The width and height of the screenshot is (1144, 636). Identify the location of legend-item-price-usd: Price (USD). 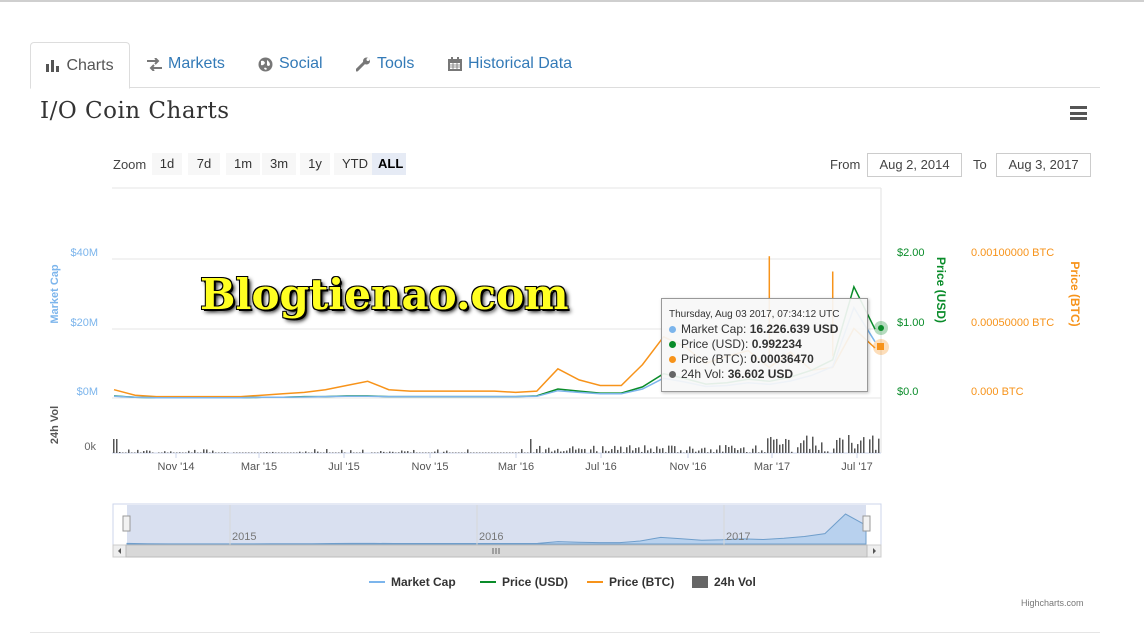
(524, 582).